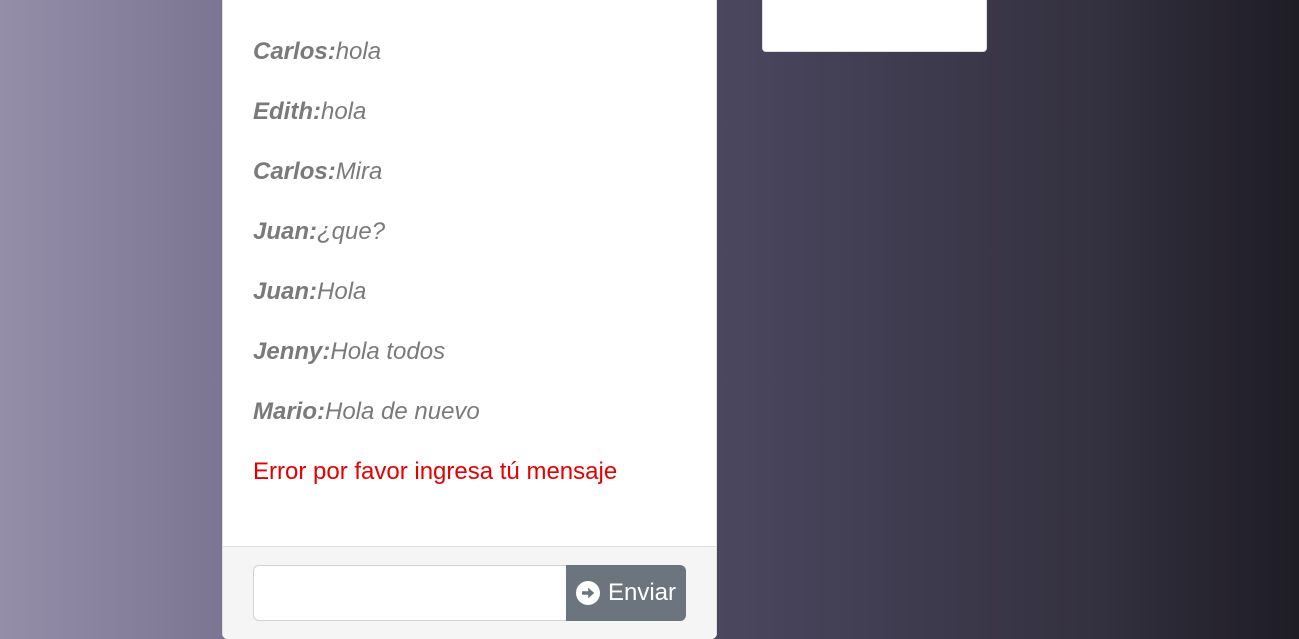 The height and width of the screenshot is (639, 1299). I want to click on chat-message: Mario:Hola de nuevo, so click(474, 423).